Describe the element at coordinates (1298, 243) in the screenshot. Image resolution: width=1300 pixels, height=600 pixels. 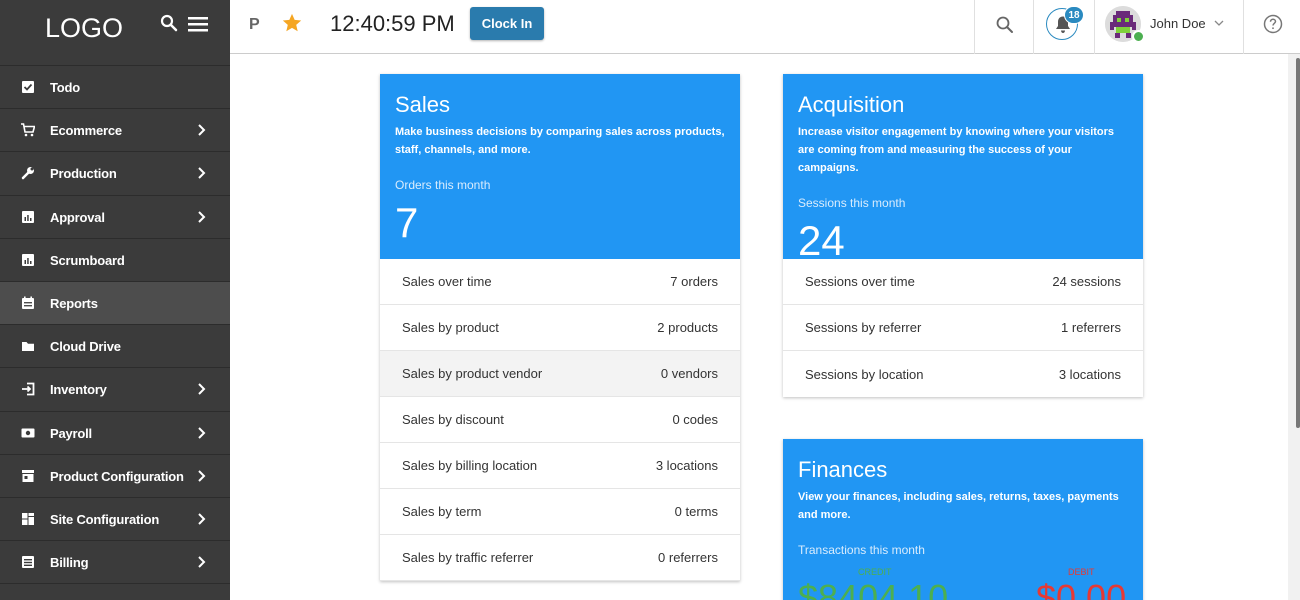
I see `scrollbar-thumb` at that location.